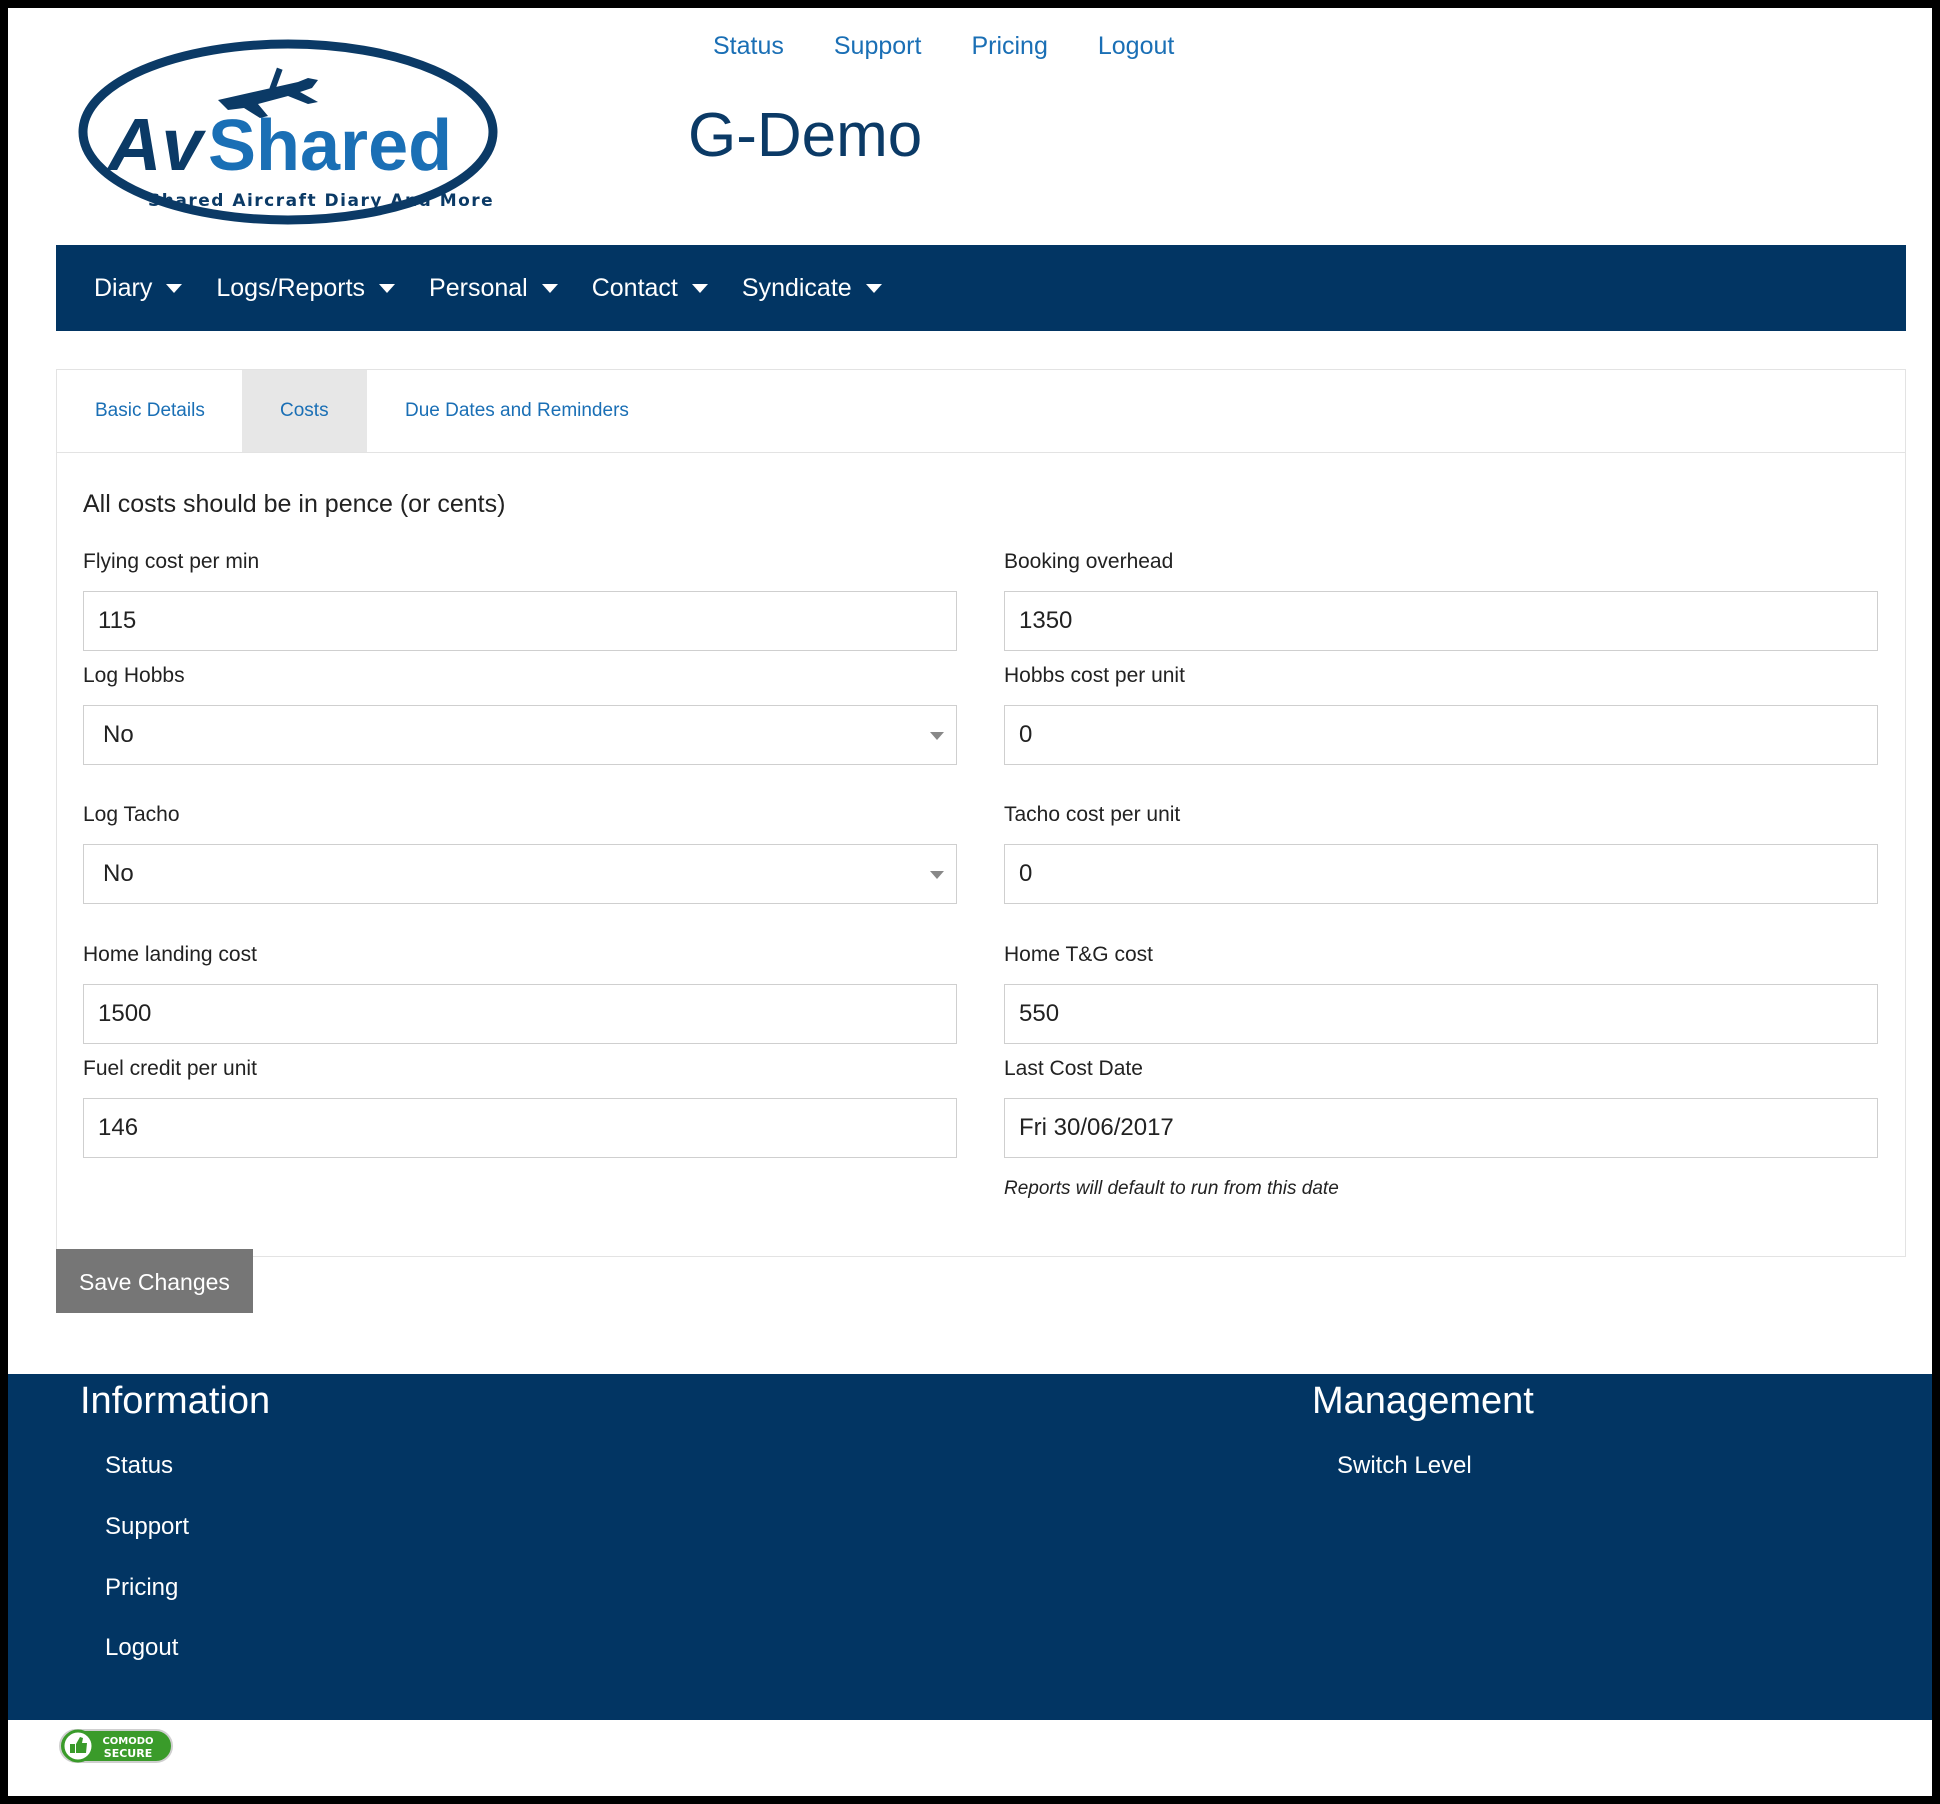  Describe the element at coordinates (150, 411) in the screenshot. I see `tab-basic-details: Basic Details` at that location.